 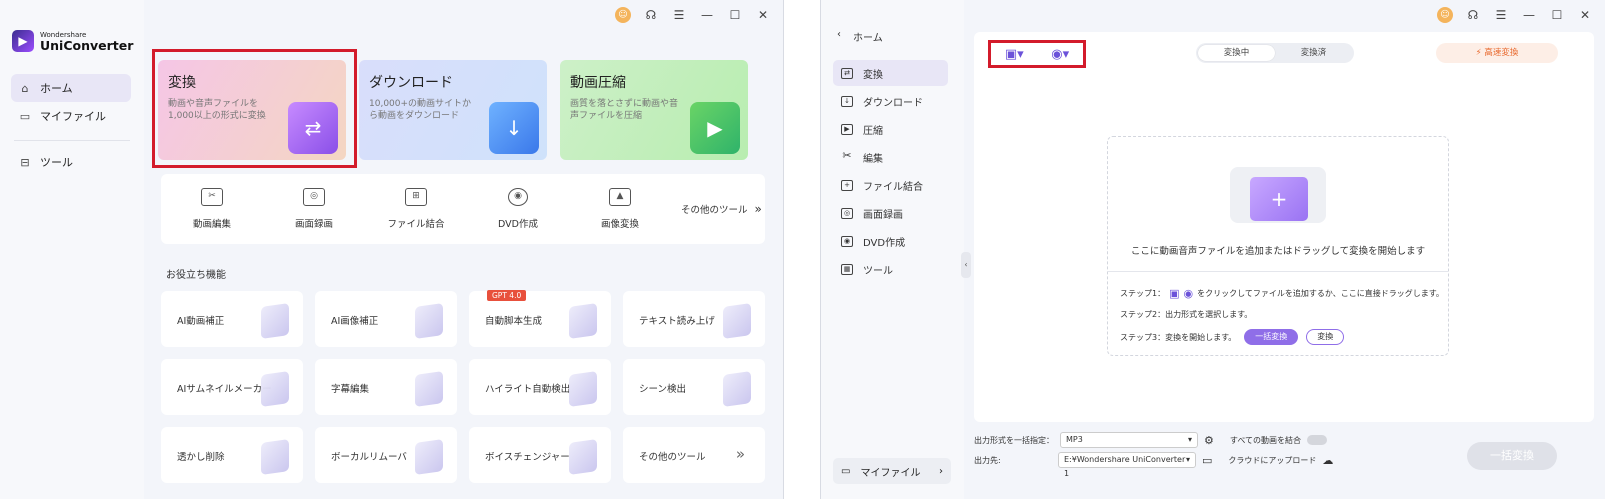 What do you see at coordinates (1278, 251) in the screenshot?
I see `drop-text: ここに動画音声ファイルを追加またはドラッグして変換を開始します` at bounding box center [1278, 251].